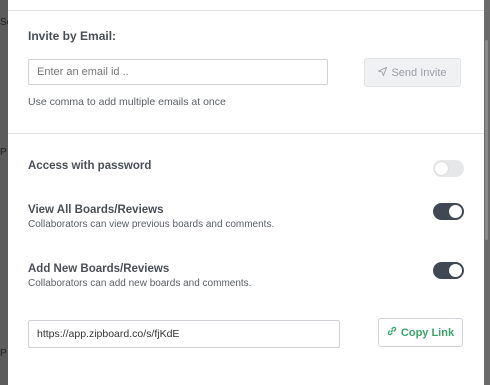 This screenshot has height=385, width=490. I want to click on send-invite-button: Send Invite, so click(412, 72).